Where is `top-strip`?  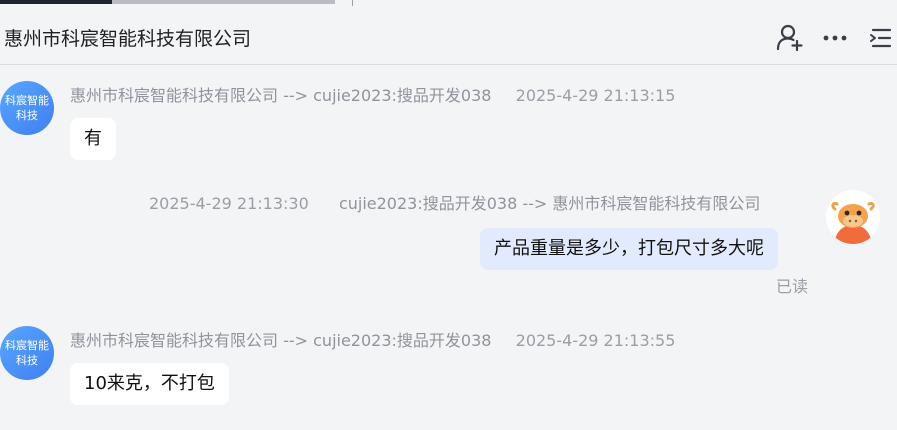 top-strip is located at coordinates (448, 3).